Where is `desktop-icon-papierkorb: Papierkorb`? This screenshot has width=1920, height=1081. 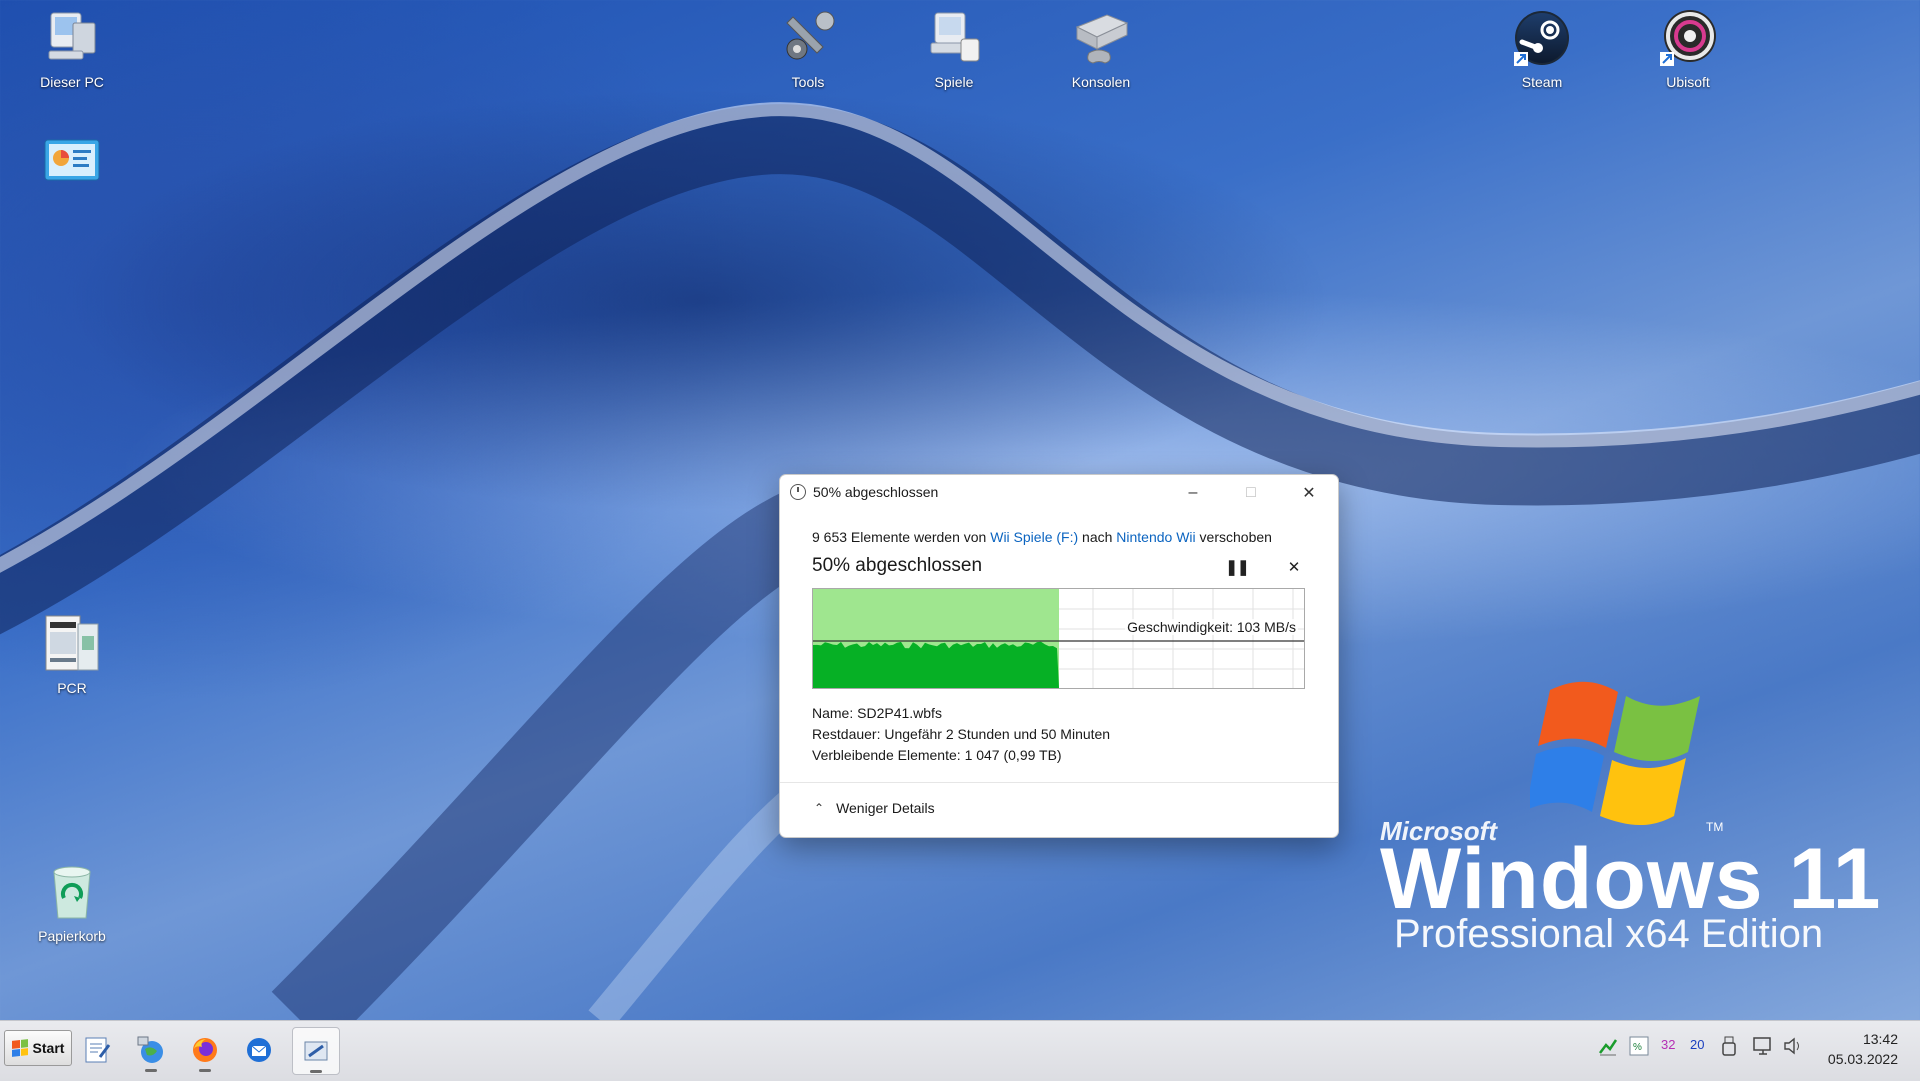
desktop-icon-papierkorb: Papierkorb is located at coordinates (72, 902).